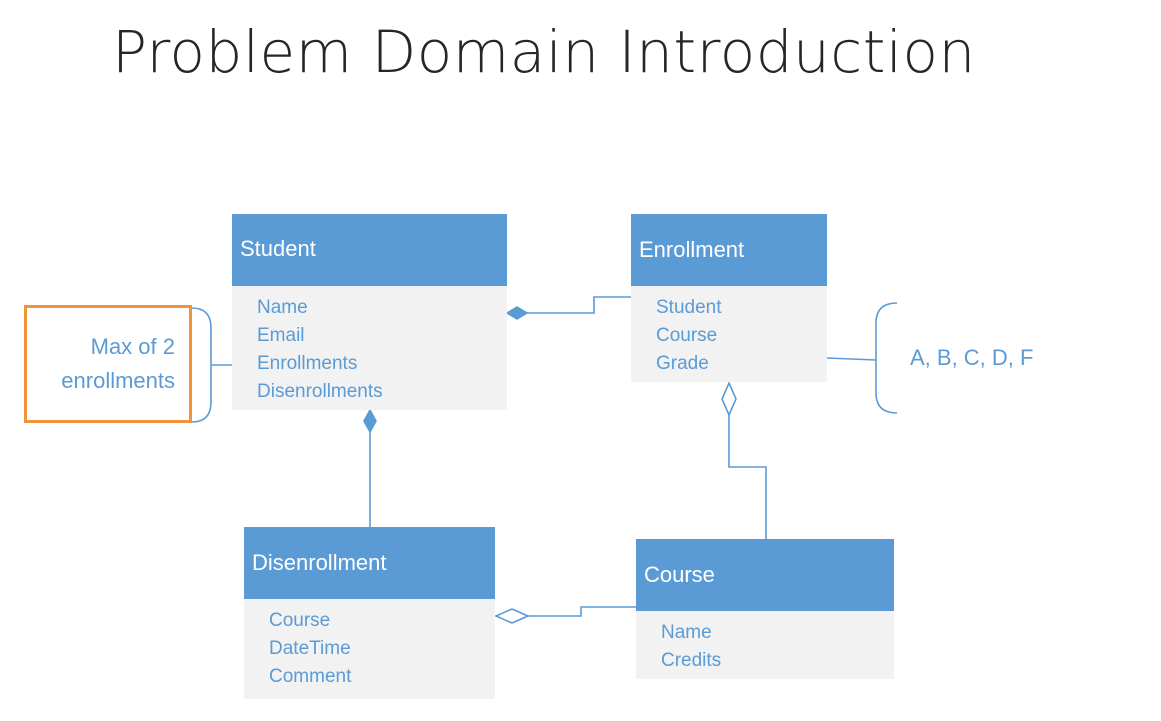  I want to click on attribute: Comment, so click(310, 676).